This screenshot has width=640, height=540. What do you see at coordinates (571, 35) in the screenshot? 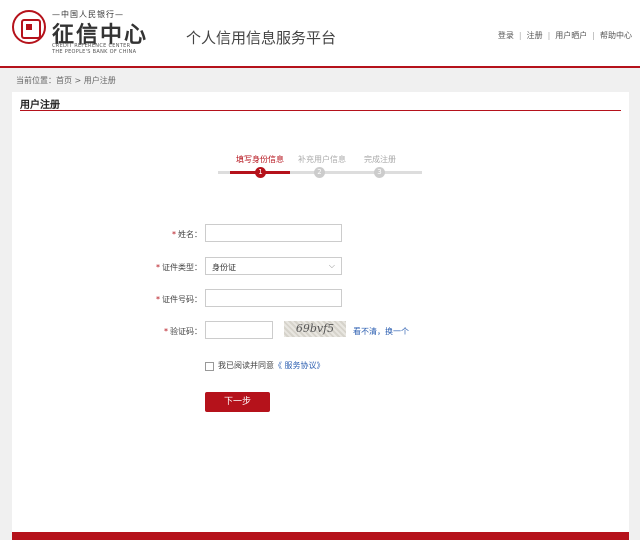
I see `nav-account-link: 用户晒户` at bounding box center [571, 35].